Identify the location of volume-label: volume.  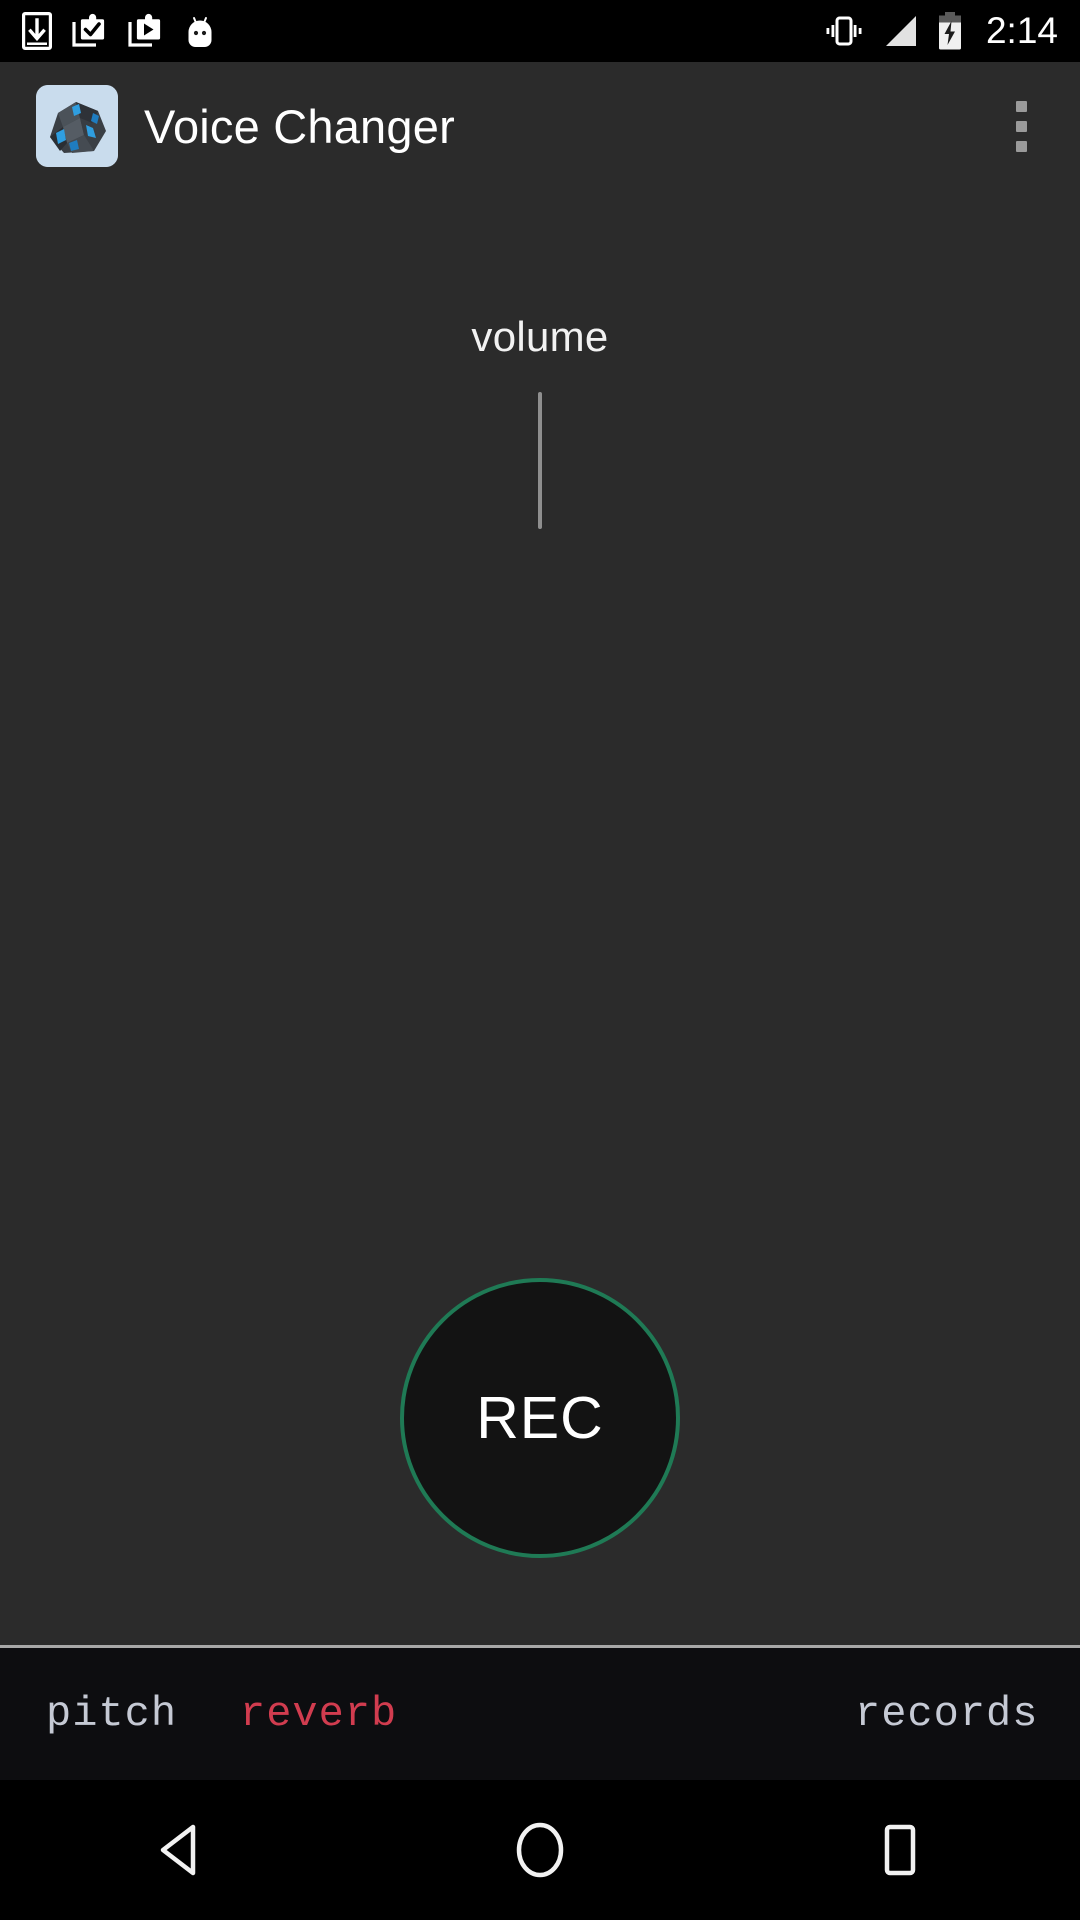
(540, 336).